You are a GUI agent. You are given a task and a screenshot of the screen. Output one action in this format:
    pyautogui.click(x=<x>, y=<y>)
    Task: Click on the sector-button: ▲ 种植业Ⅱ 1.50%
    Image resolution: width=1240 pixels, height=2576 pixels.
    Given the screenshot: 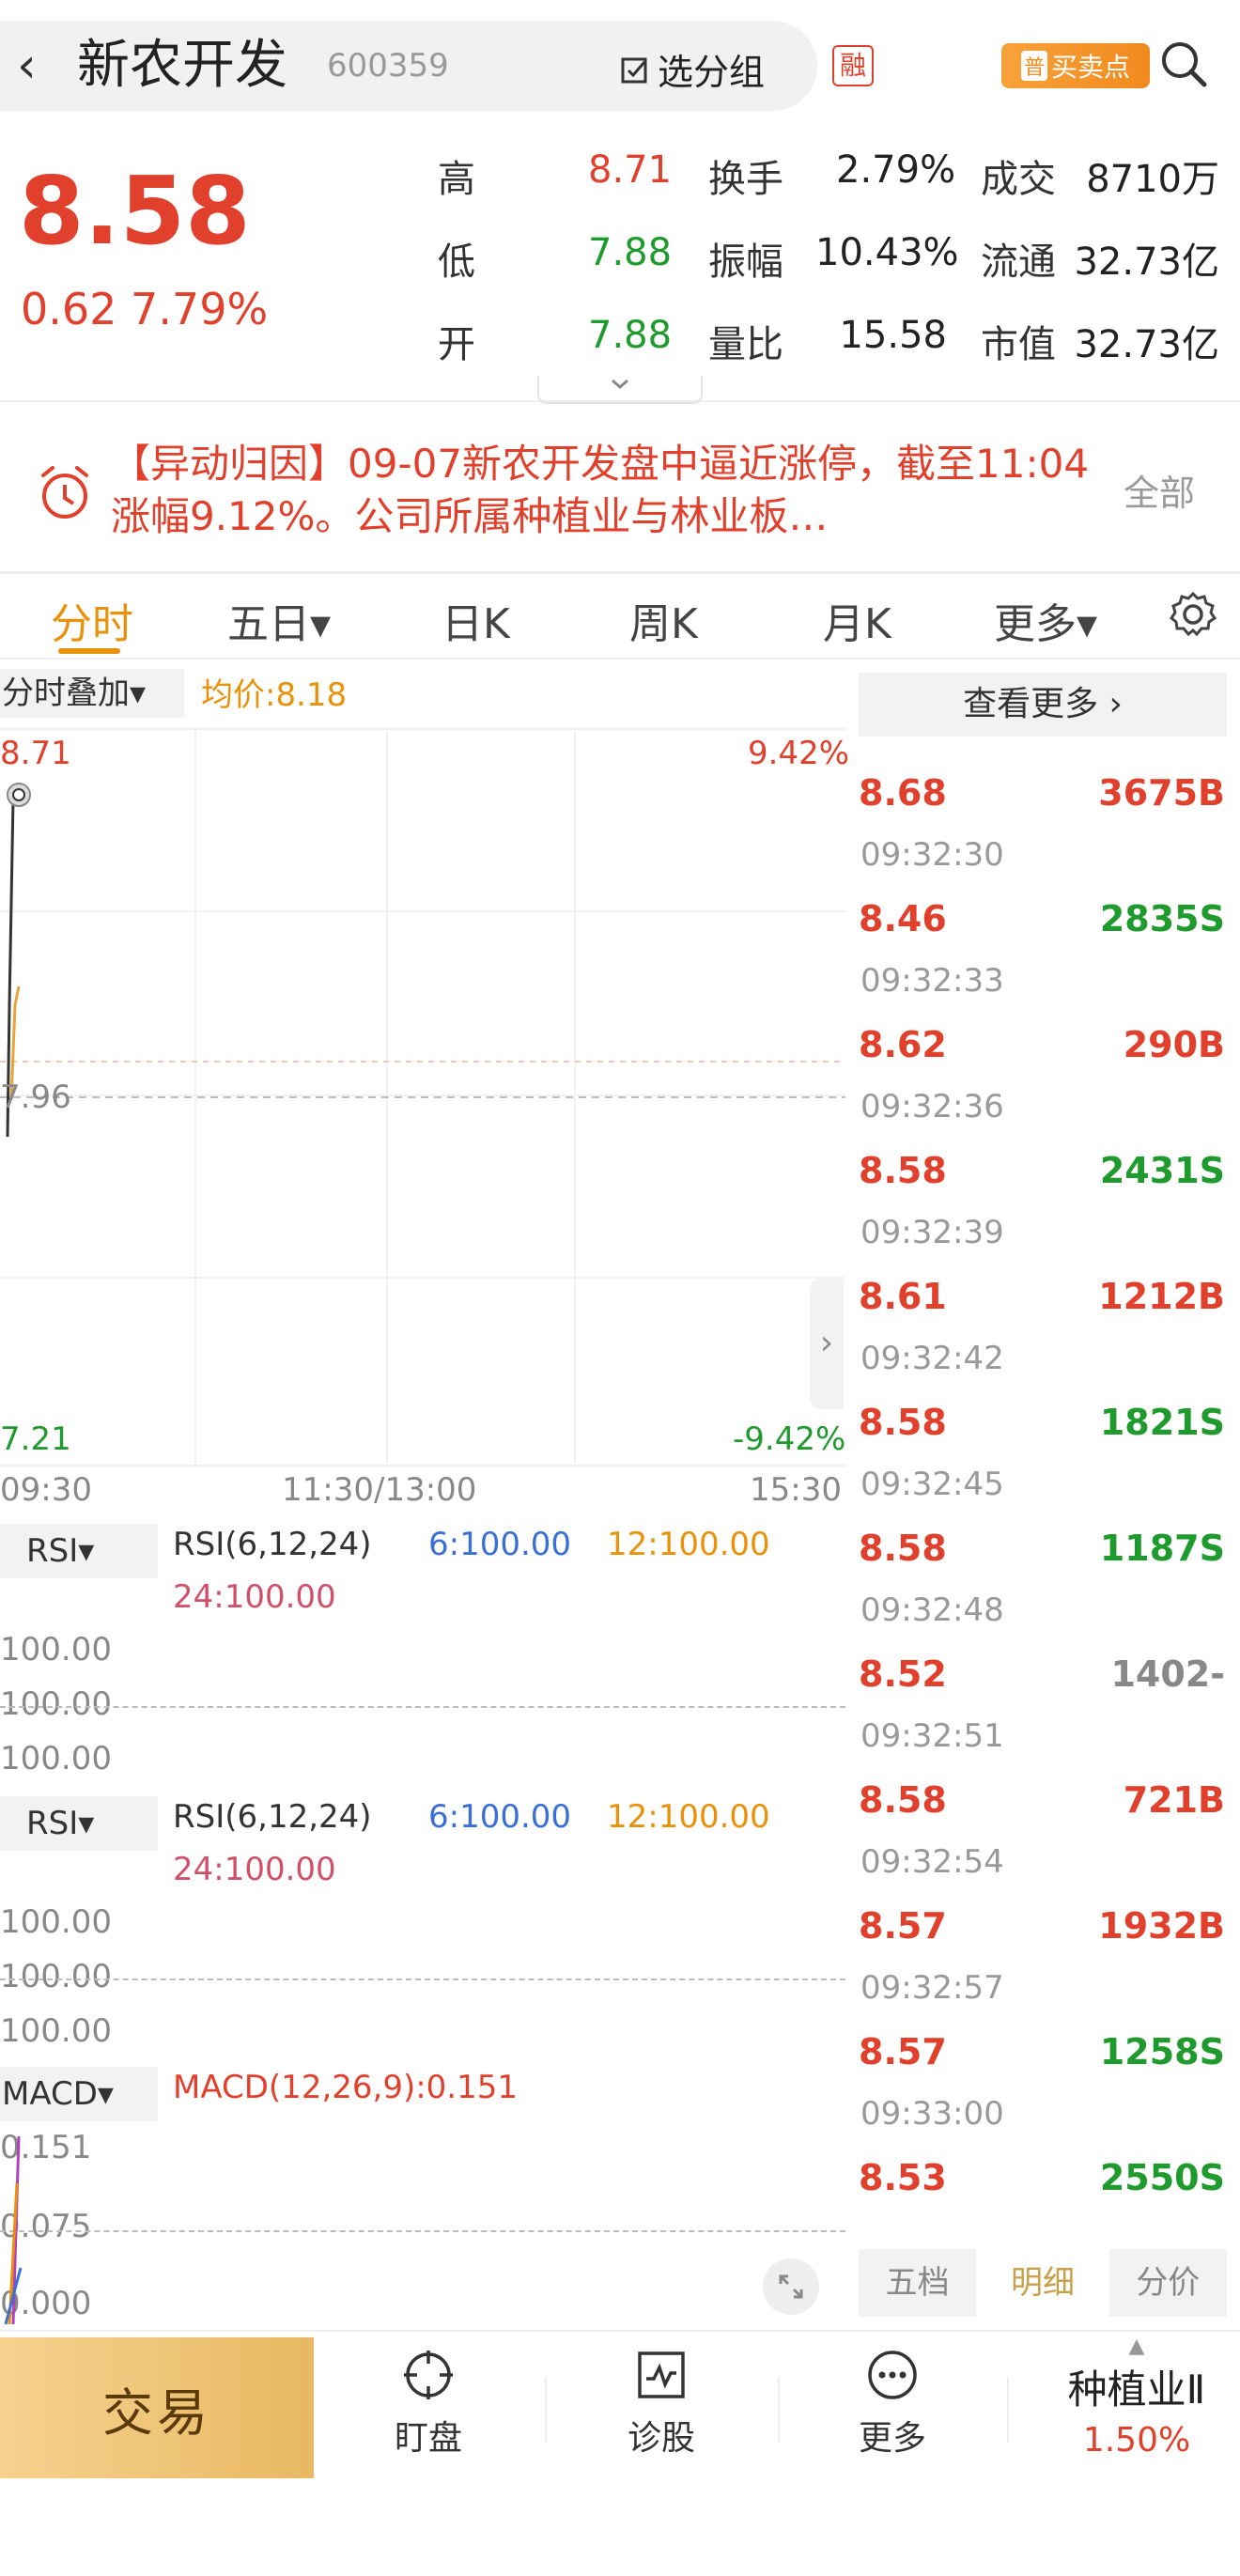 What is the action you would take?
    pyautogui.click(x=1136, y=2398)
    